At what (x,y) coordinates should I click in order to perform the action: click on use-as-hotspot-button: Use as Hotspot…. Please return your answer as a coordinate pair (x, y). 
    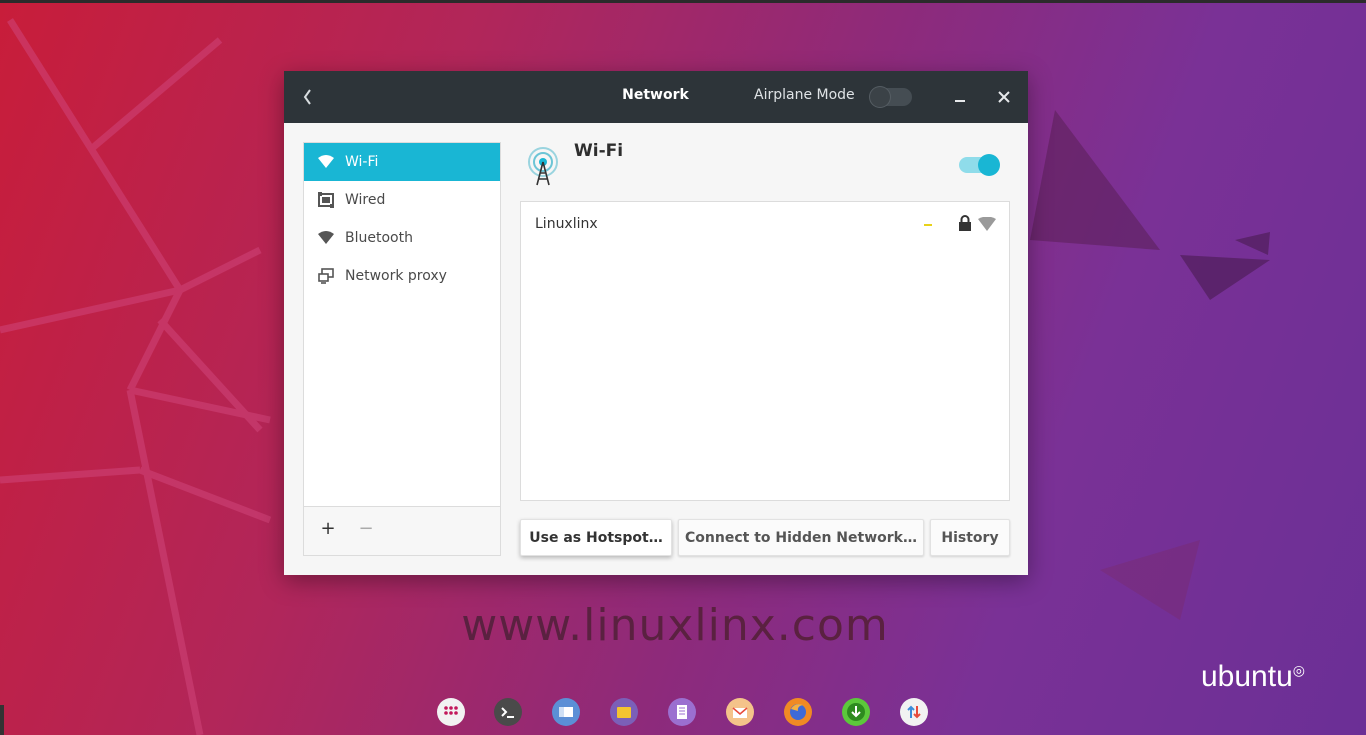
    Looking at the image, I should click on (596, 537).